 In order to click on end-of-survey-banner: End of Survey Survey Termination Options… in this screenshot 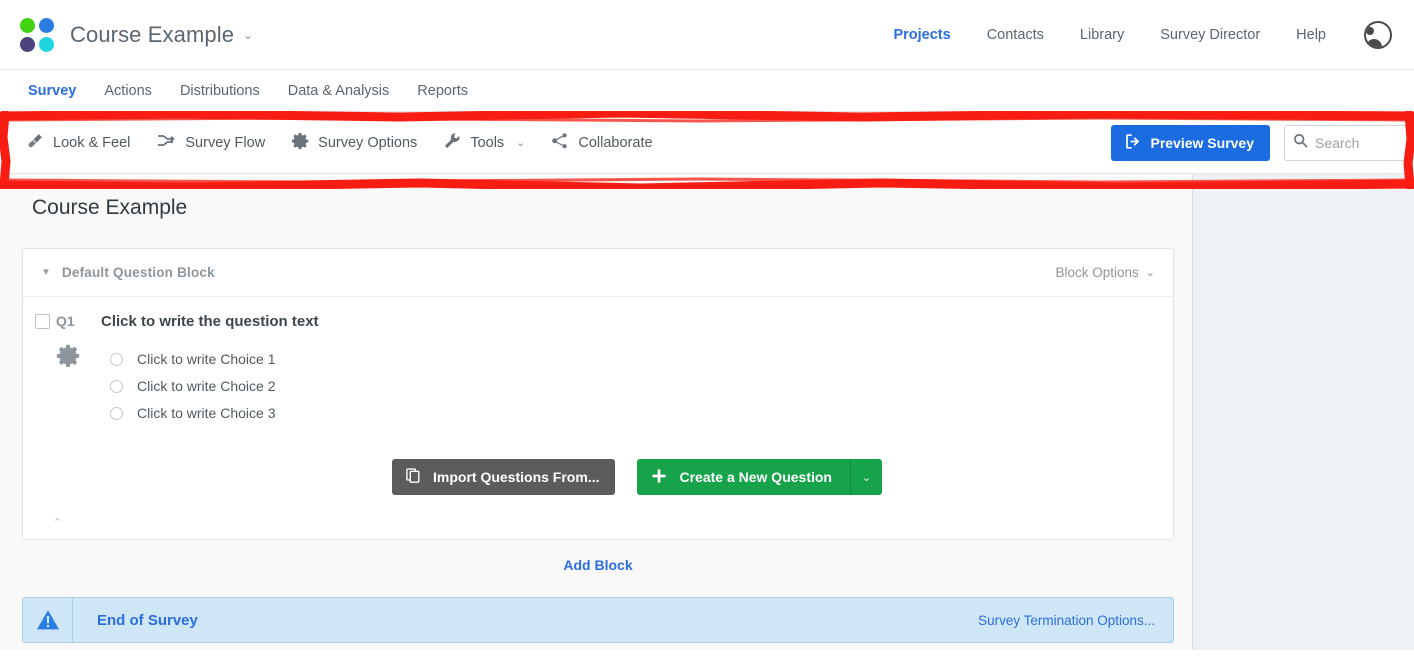, I will do `click(598, 620)`.